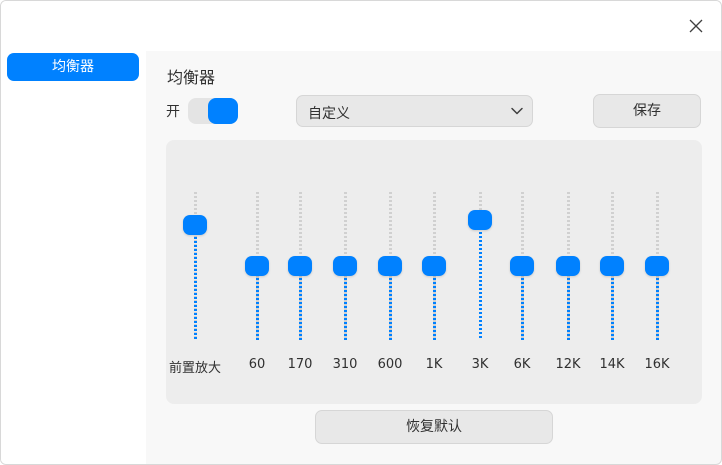 The width and height of the screenshot is (722, 465). I want to click on preset-select: 自定义, so click(414, 111).